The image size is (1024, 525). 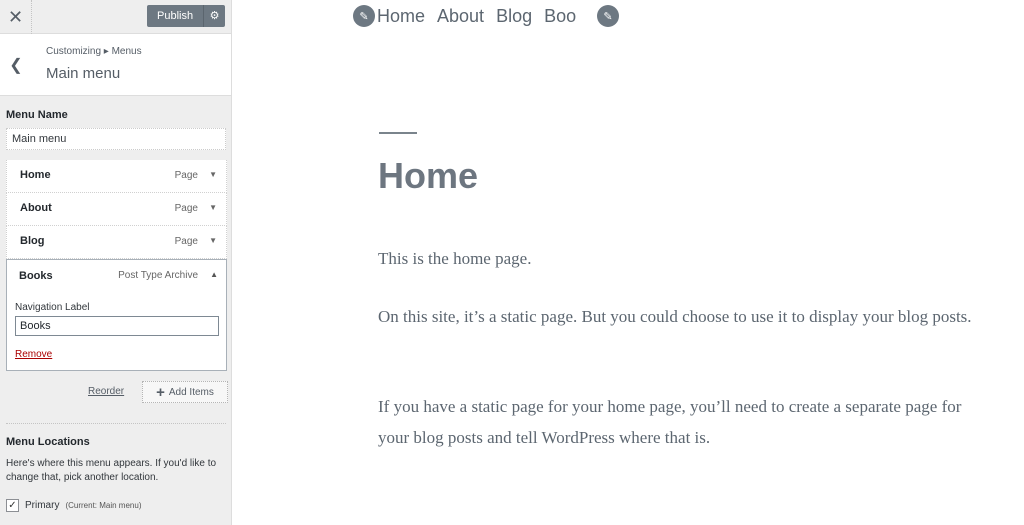 What do you see at coordinates (158, 275) in the screenshot?
I see `menu-item-type: Post Type Archive` at bounding box center [158, 275].